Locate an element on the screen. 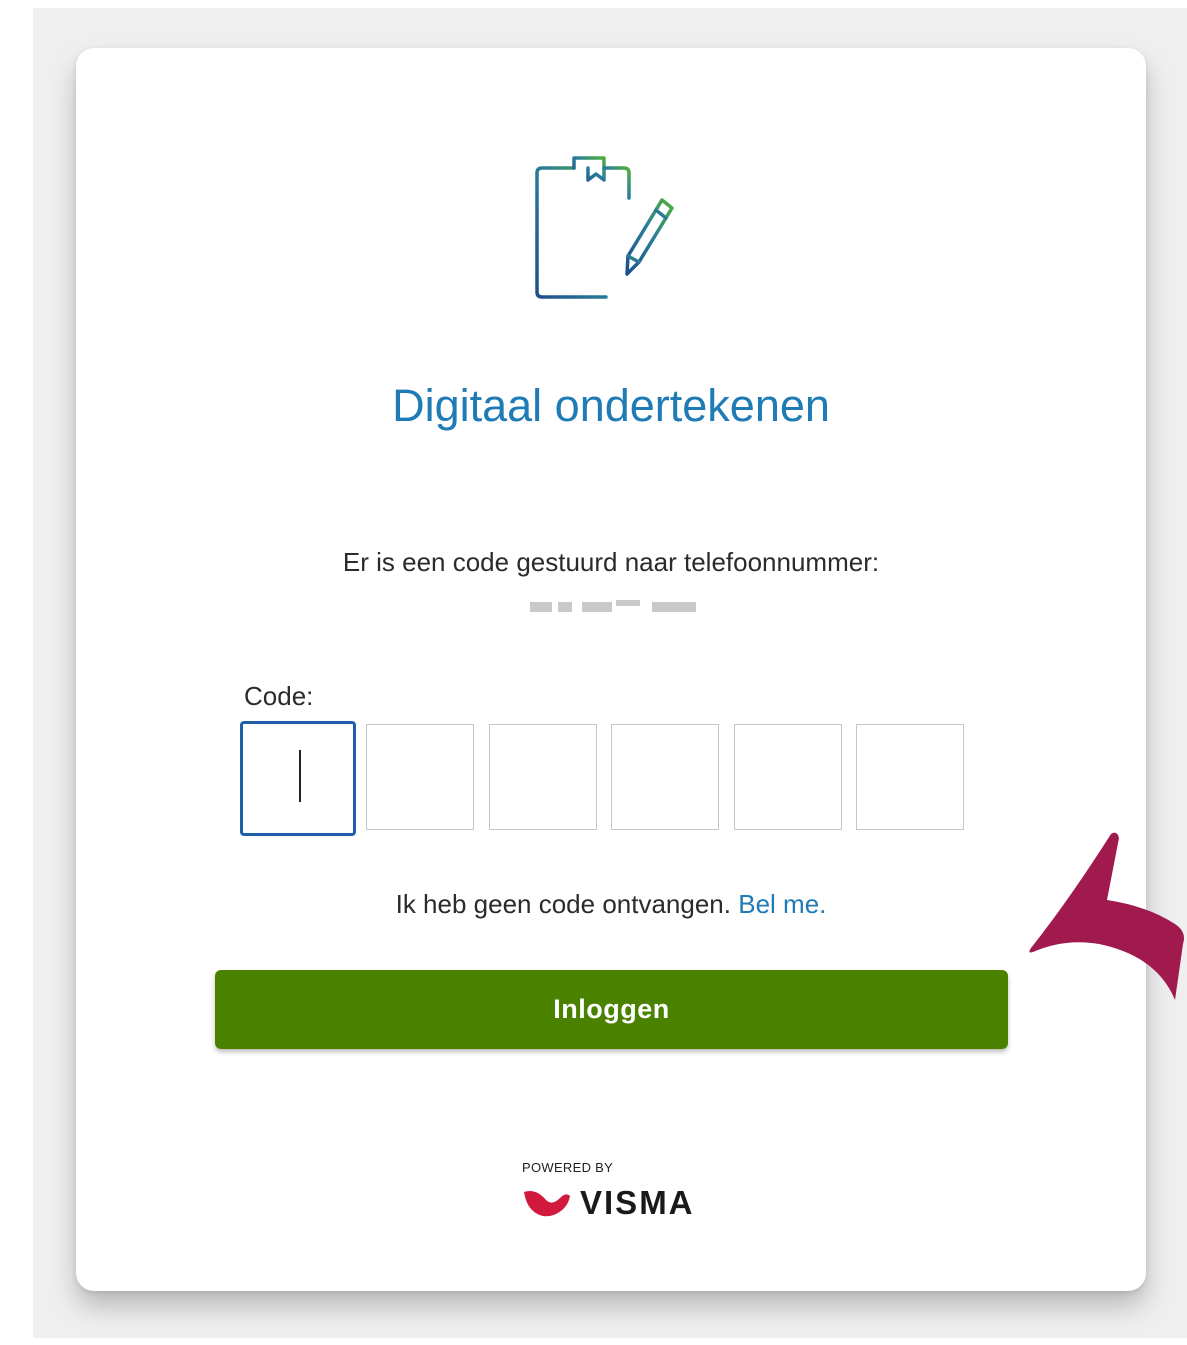 Image resolution: width=1187 pixels, height=1345 pixels. visma-logo: VISMA is located at coordinates (608, 1203).